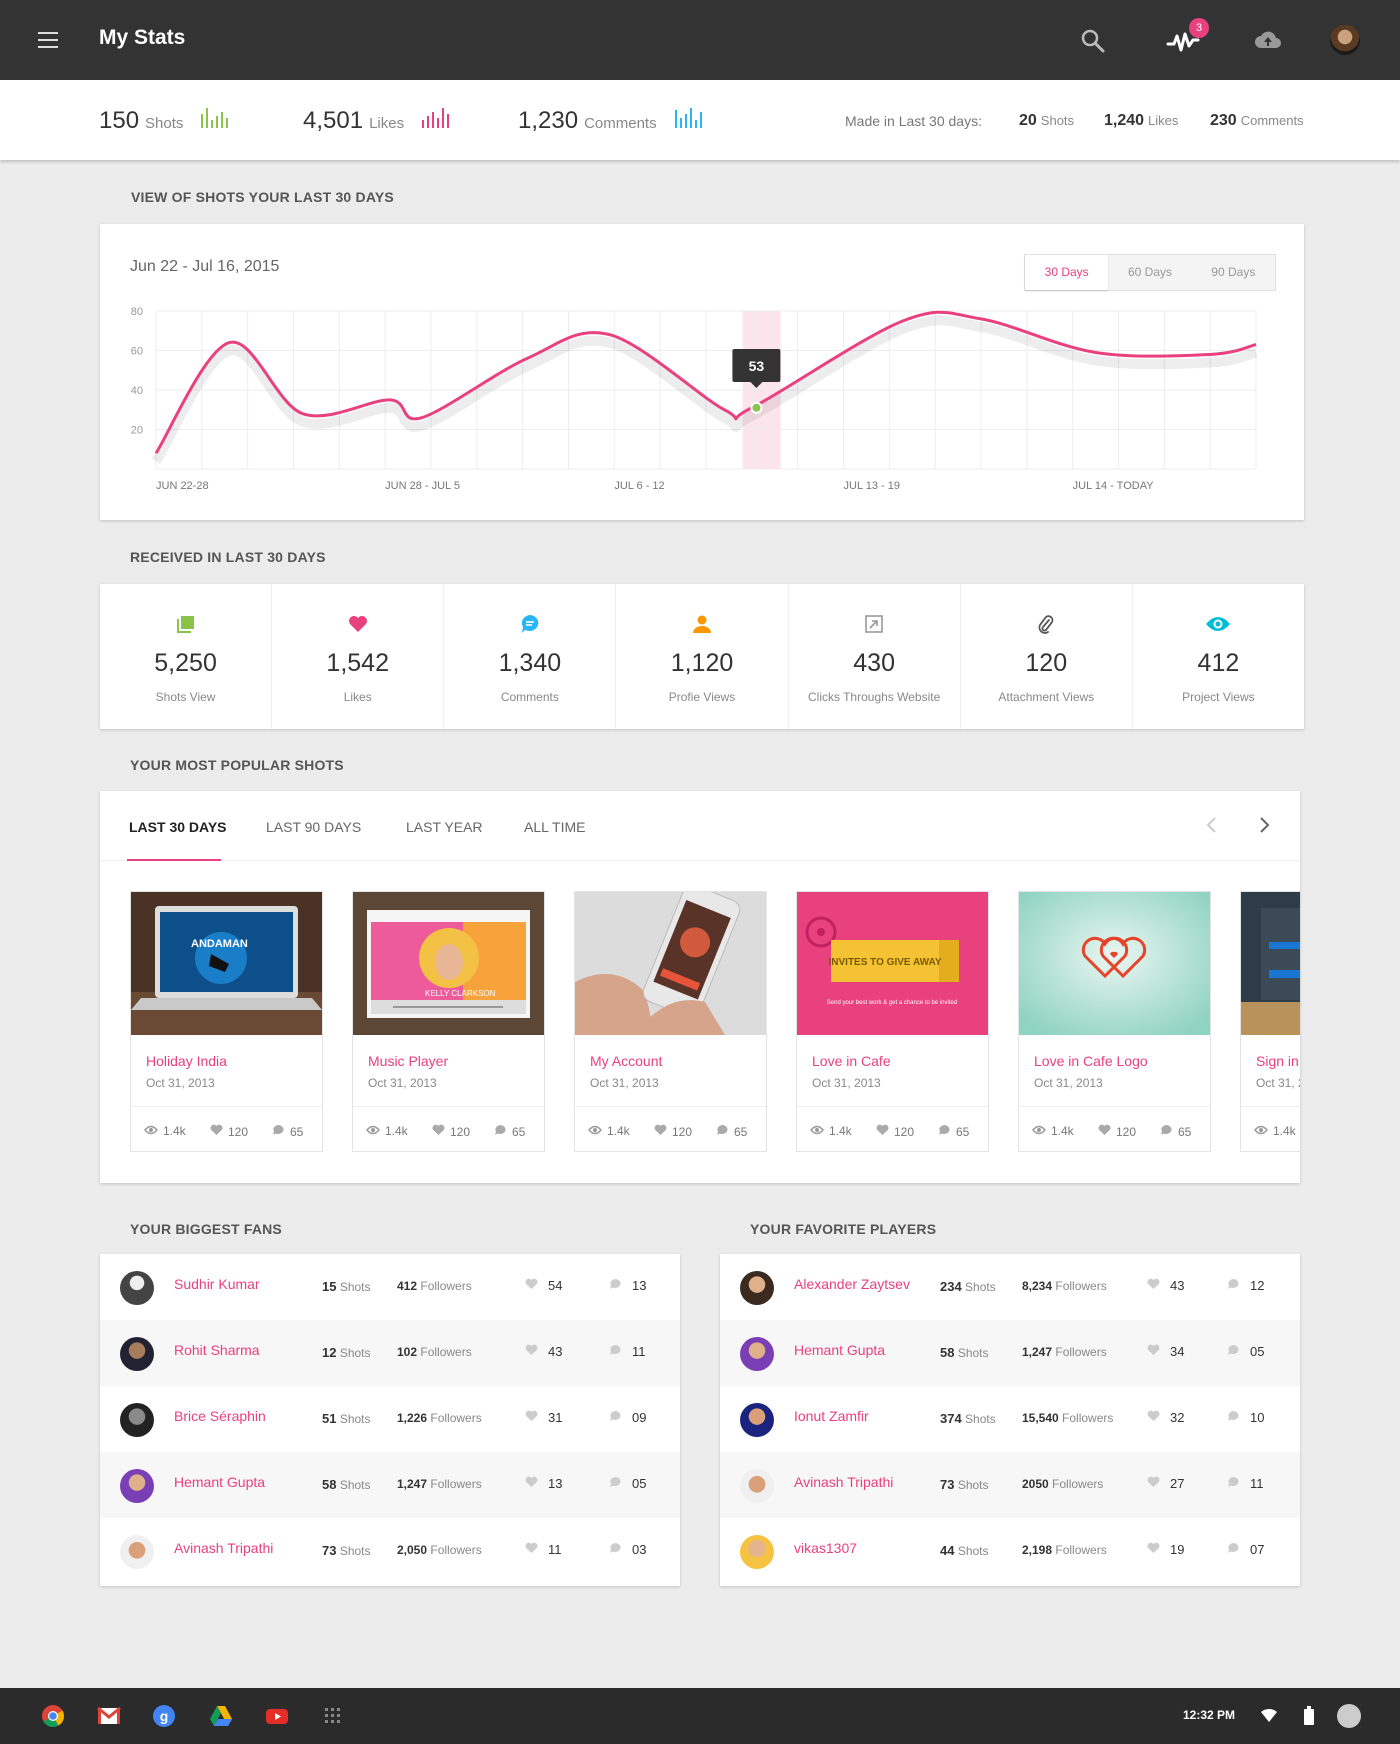 This screenshot has width=1400, height=1744. I want to click on comments-count: 65, so click(297, 1131).